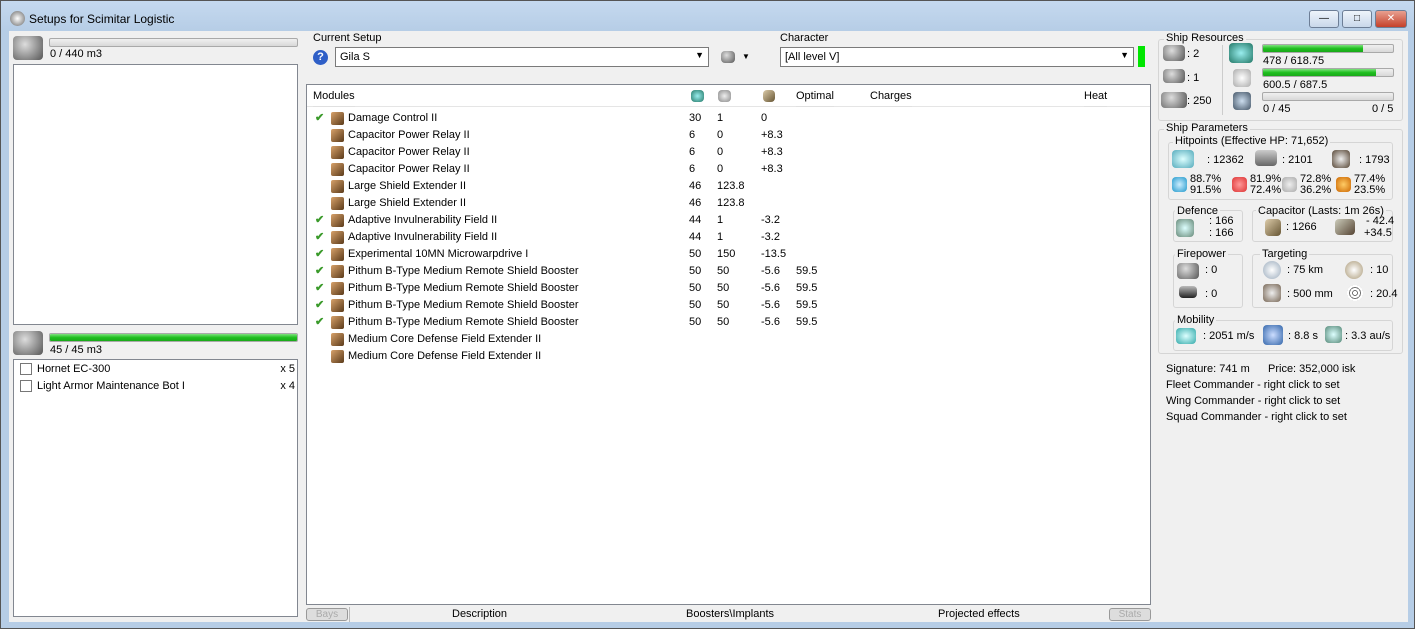  Describe the element at coordinates (1201, 254) in the screenshot. I see `firepower-label: Firepower` at that location.